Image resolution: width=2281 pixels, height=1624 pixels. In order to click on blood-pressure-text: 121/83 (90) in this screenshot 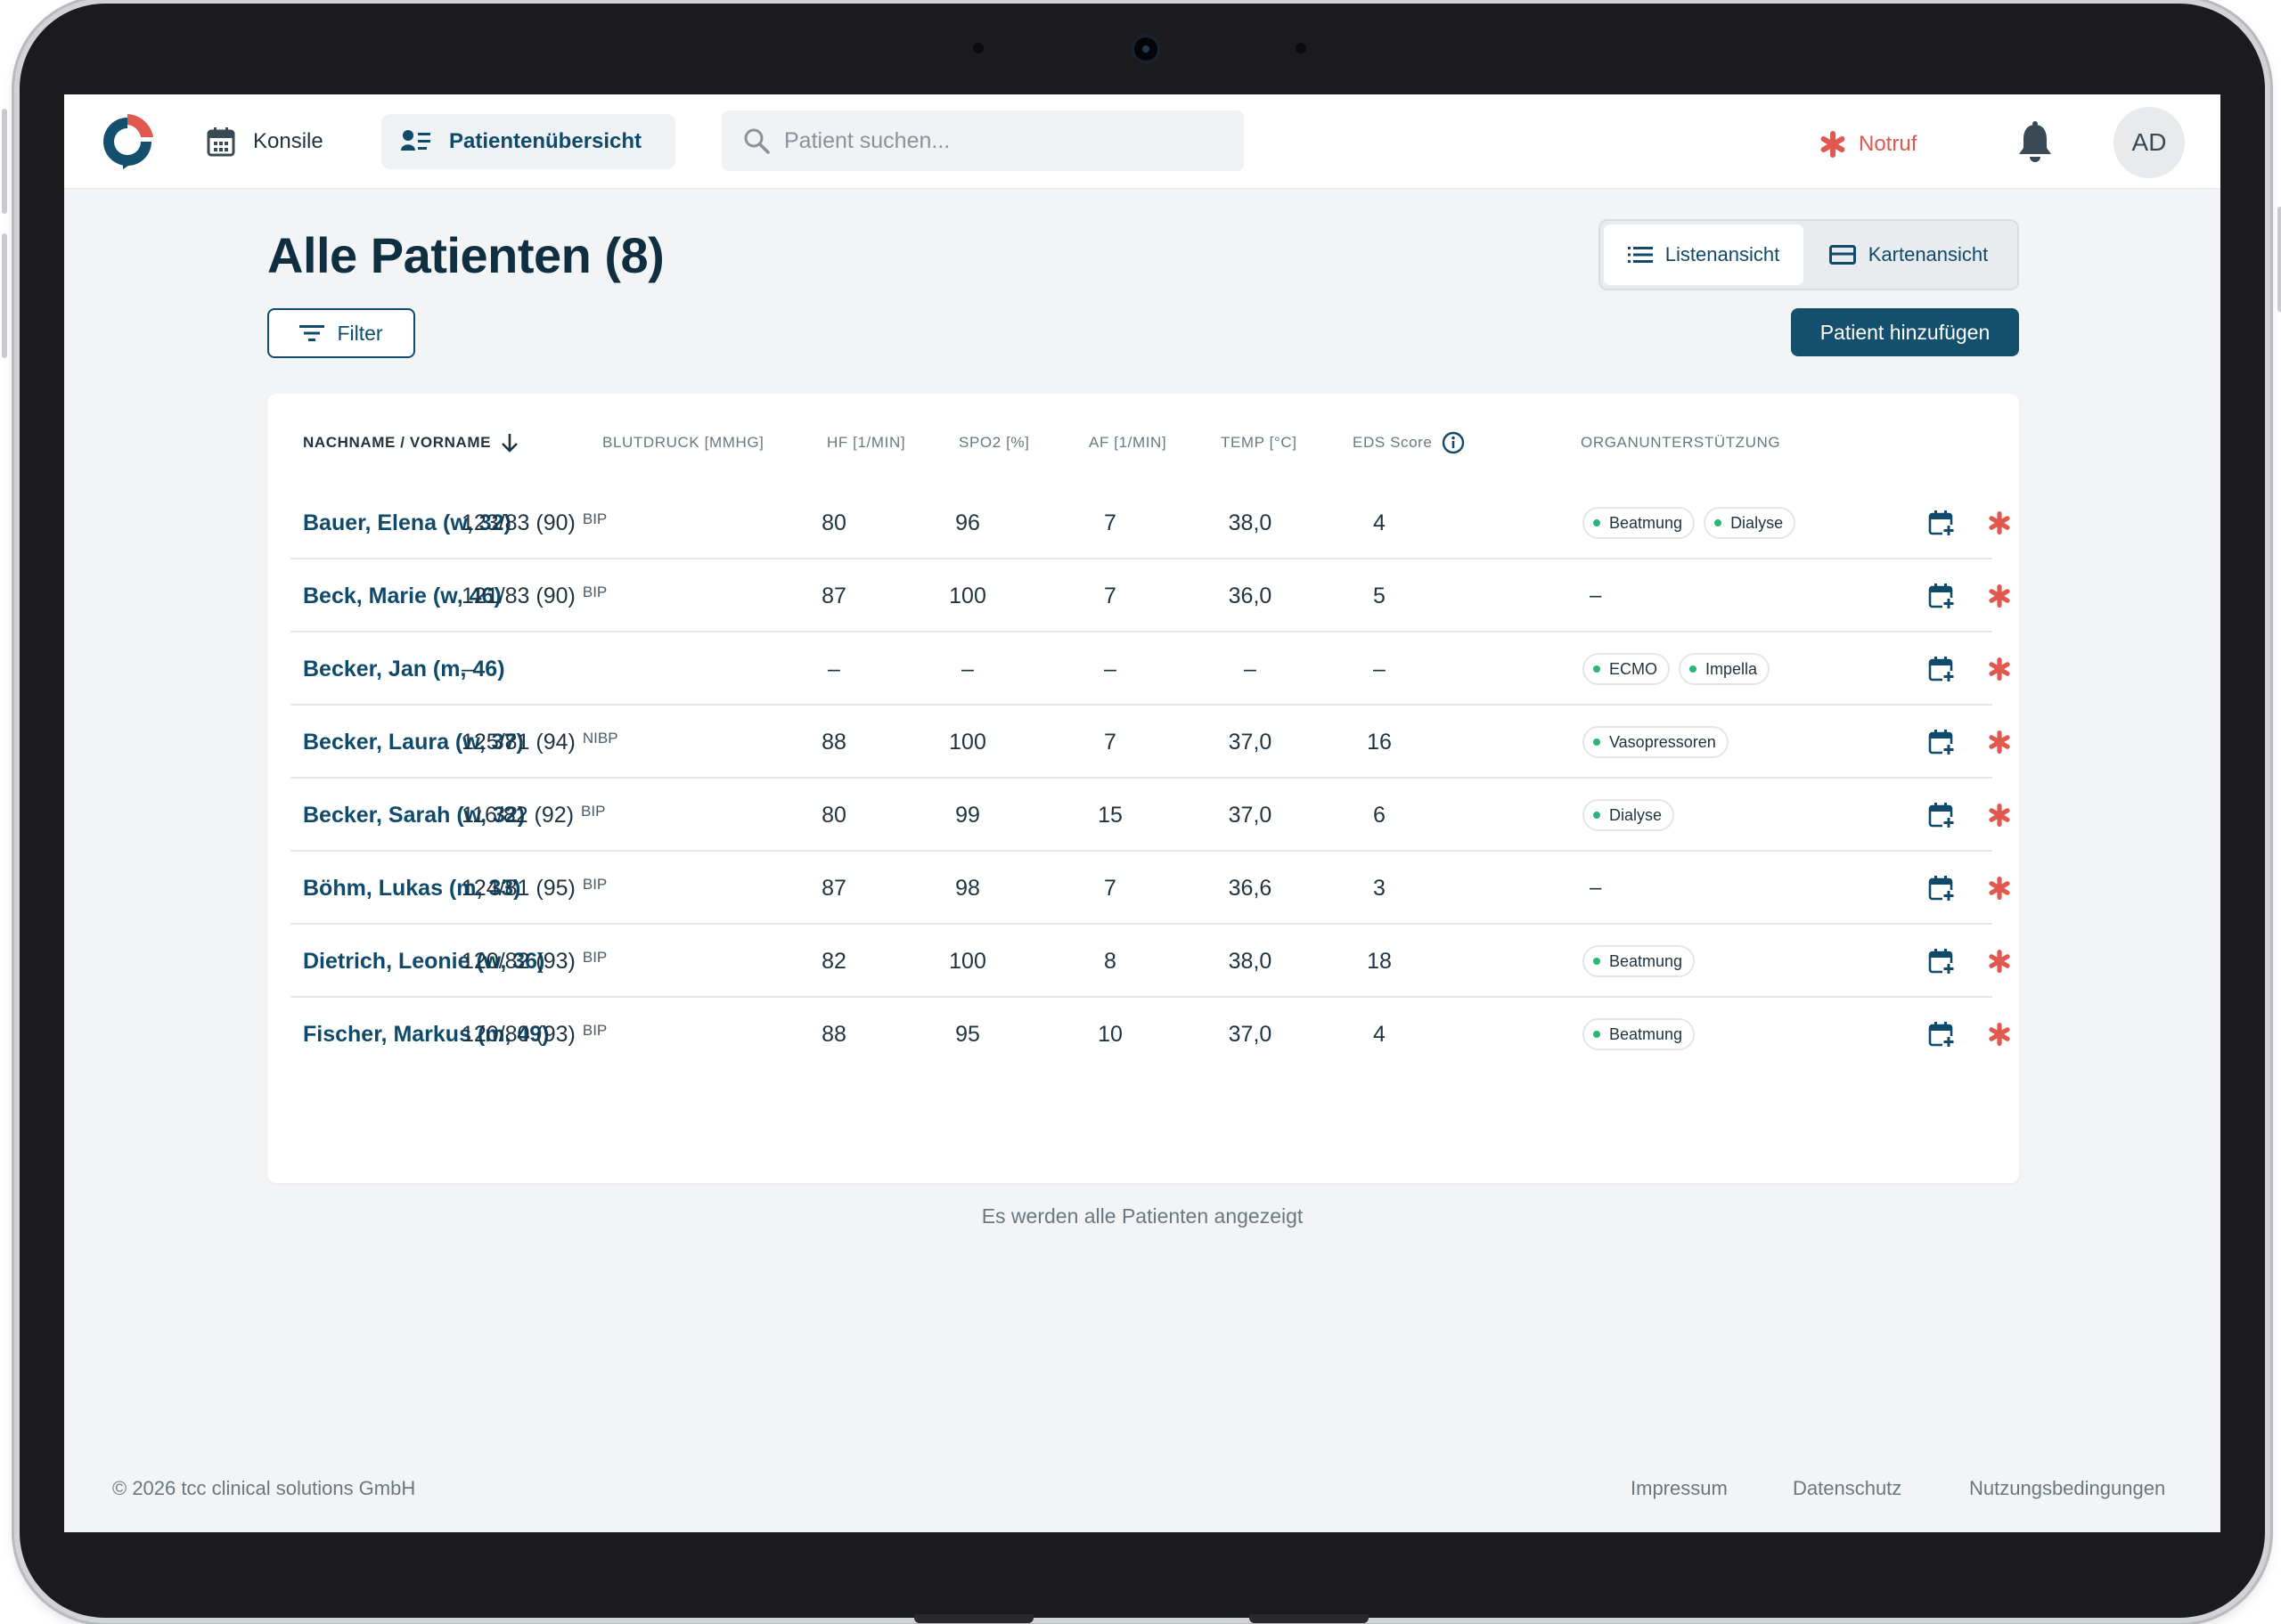, I will do `click(519, 595)`.